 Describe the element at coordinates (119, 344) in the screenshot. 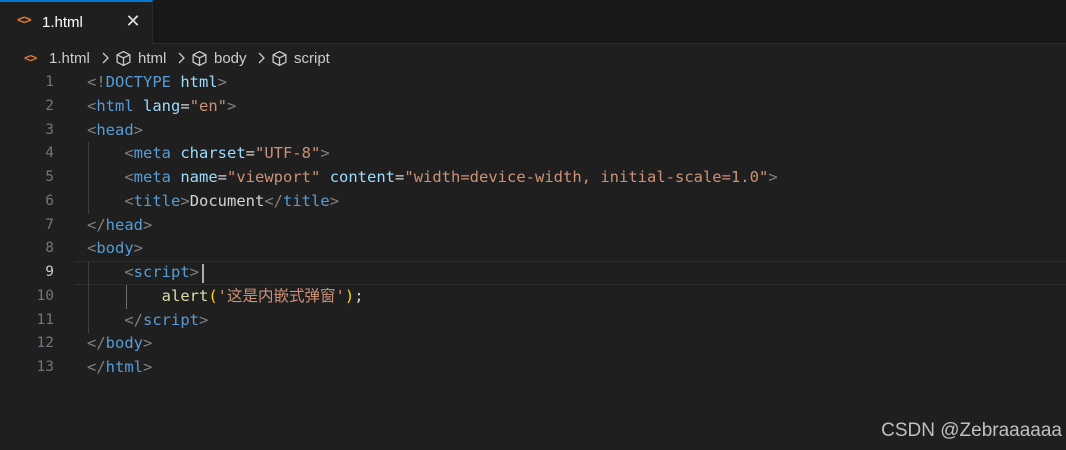

I see `code-line: </body>` at that location.